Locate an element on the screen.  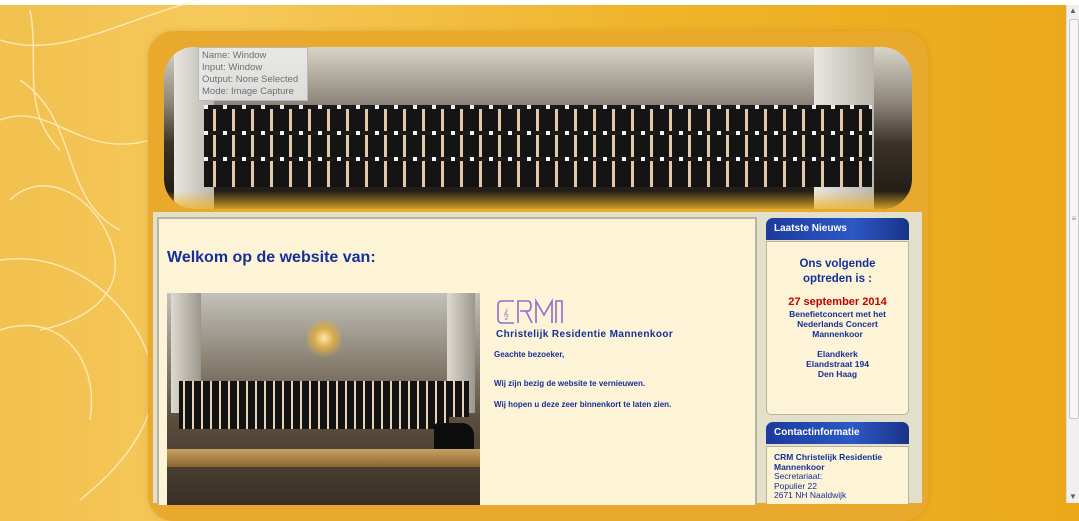
greeting-text: Geachte bezoeker, is located at coordinates (529, 354).